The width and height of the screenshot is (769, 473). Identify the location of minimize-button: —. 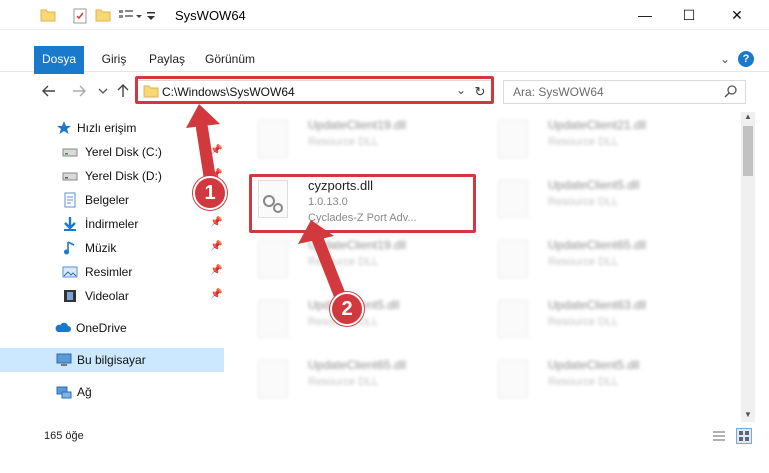
(645, 15).